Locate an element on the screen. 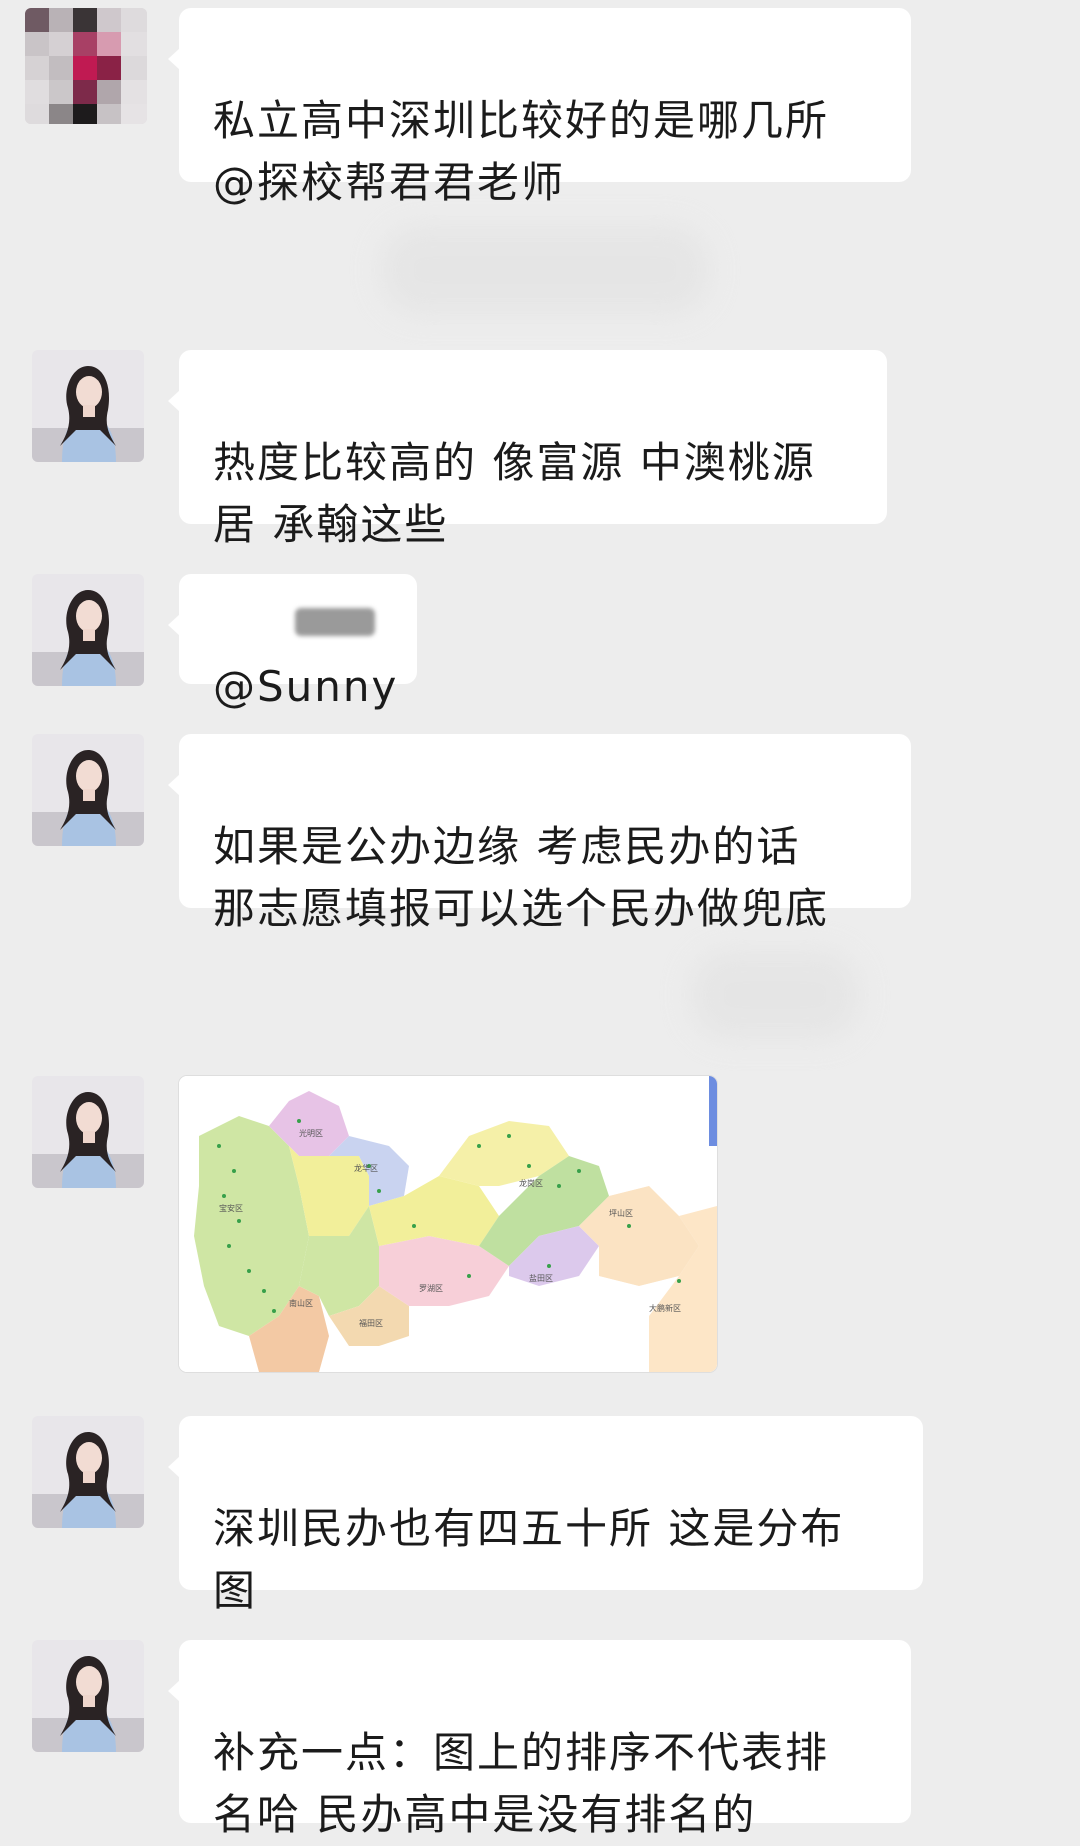 This screenshot has height=1846, width=1080. redaction-blur is located at coordinates (335, 622).